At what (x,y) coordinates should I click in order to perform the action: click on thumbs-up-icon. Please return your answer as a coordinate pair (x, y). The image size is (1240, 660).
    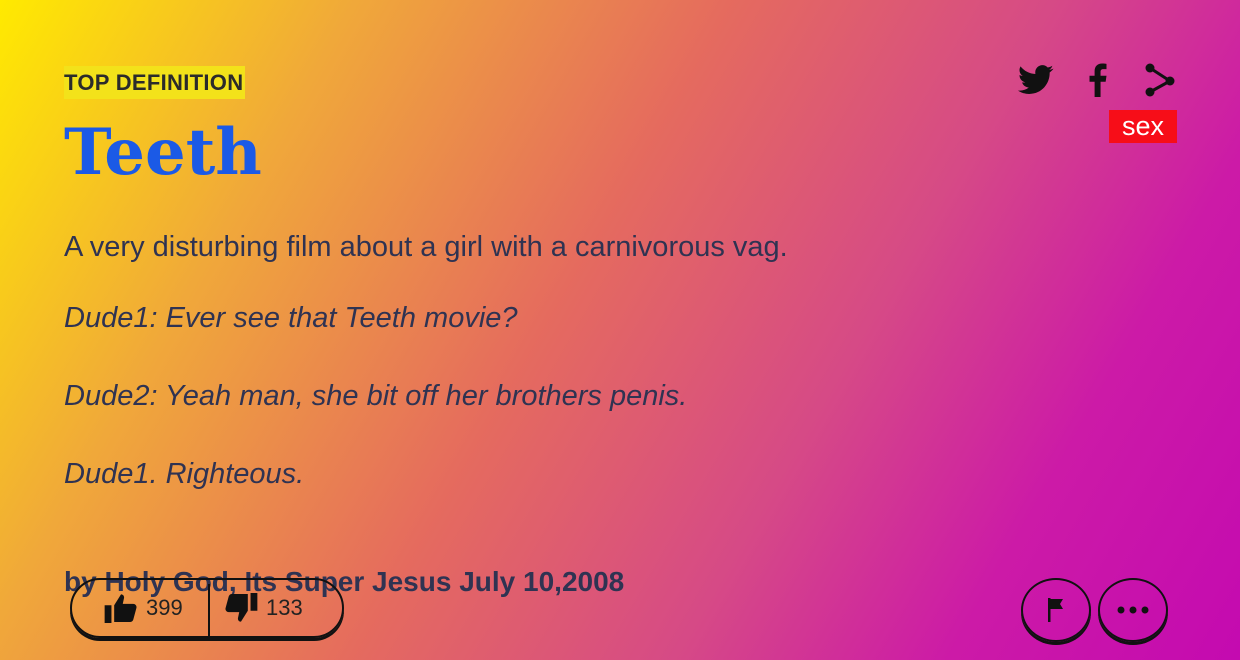
    Looking at the image, I should click on (120, 608).